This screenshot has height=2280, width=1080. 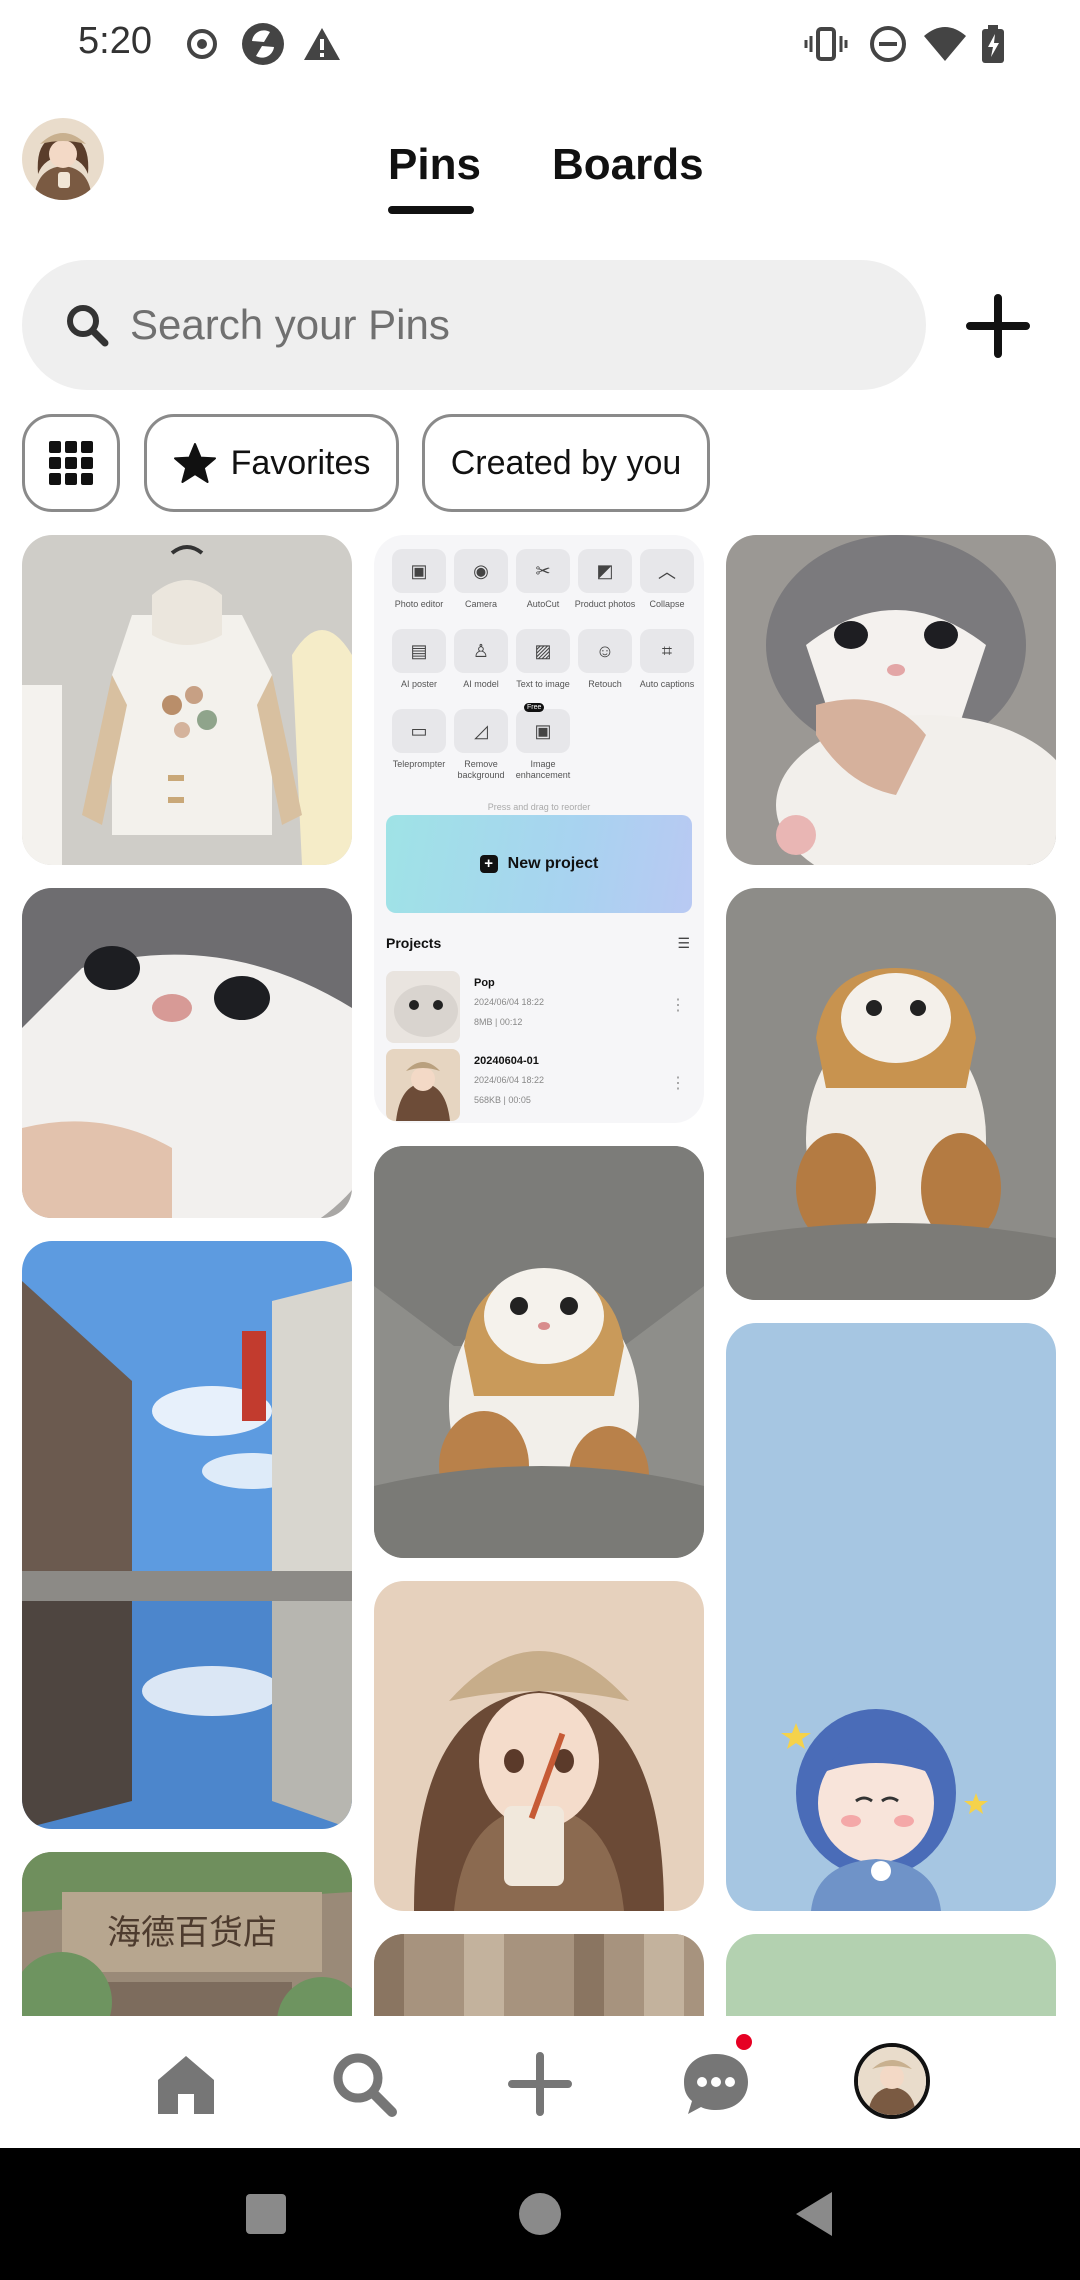 I want to click on svg-text: 海德百货店, so click(x=192, y=1933).